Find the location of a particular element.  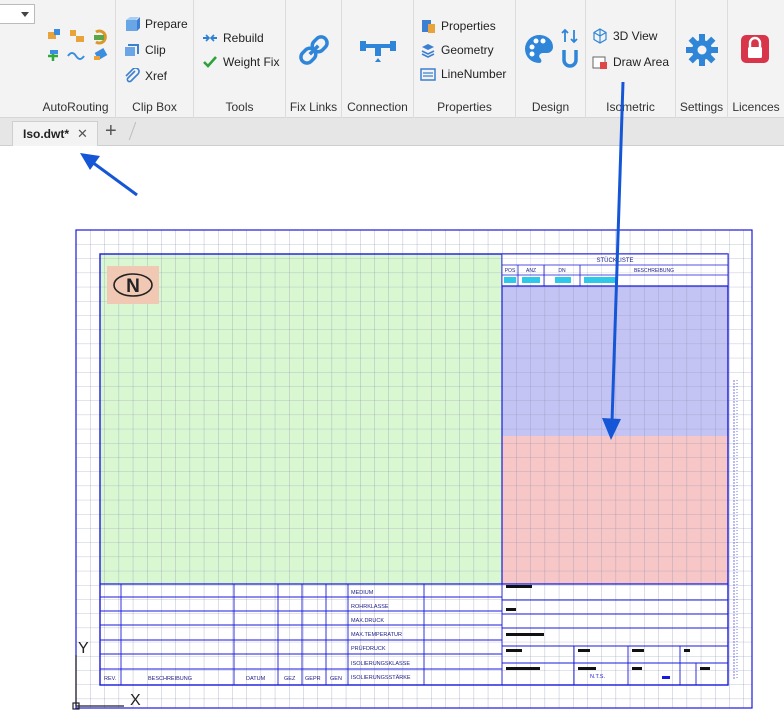

footer-label: GEPR is located at coordinates (313, 679).